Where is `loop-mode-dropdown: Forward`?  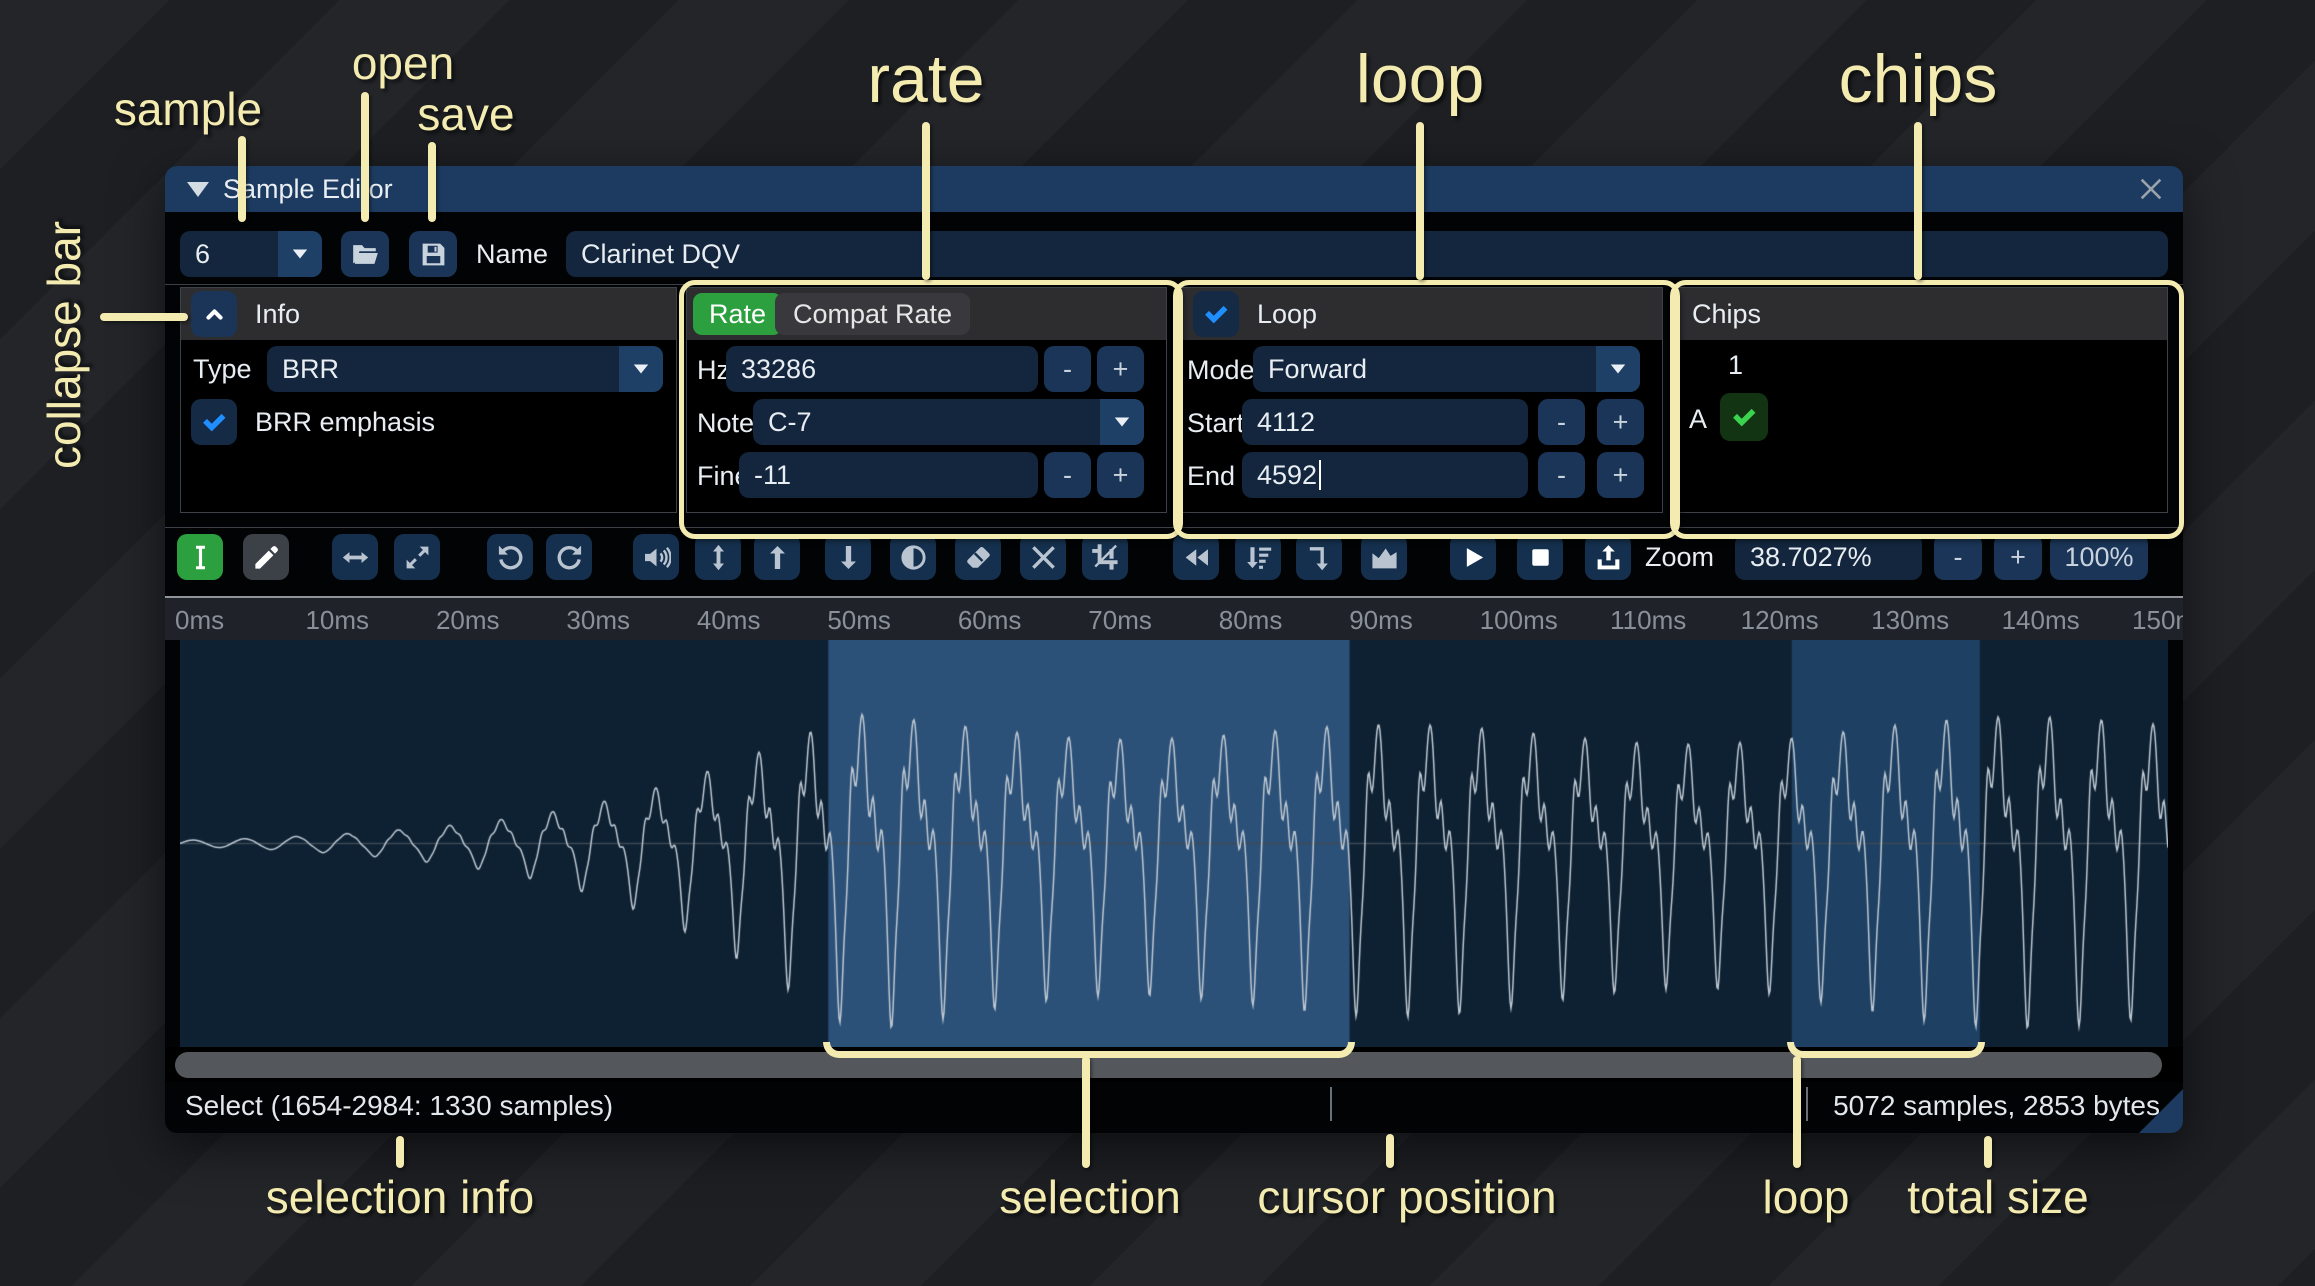 loop-mode-dropdown: Forward is located at coordinates (1446, 369).